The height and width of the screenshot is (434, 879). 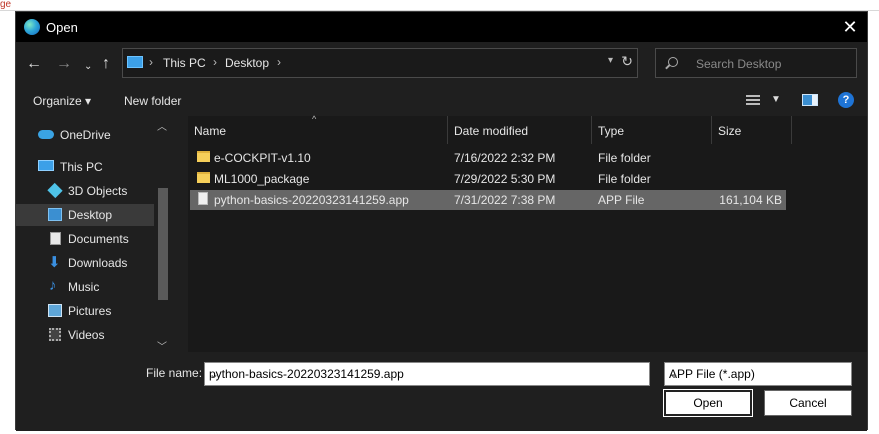 I want to click on download-icon: ⬇, so click(x=54, y=262).